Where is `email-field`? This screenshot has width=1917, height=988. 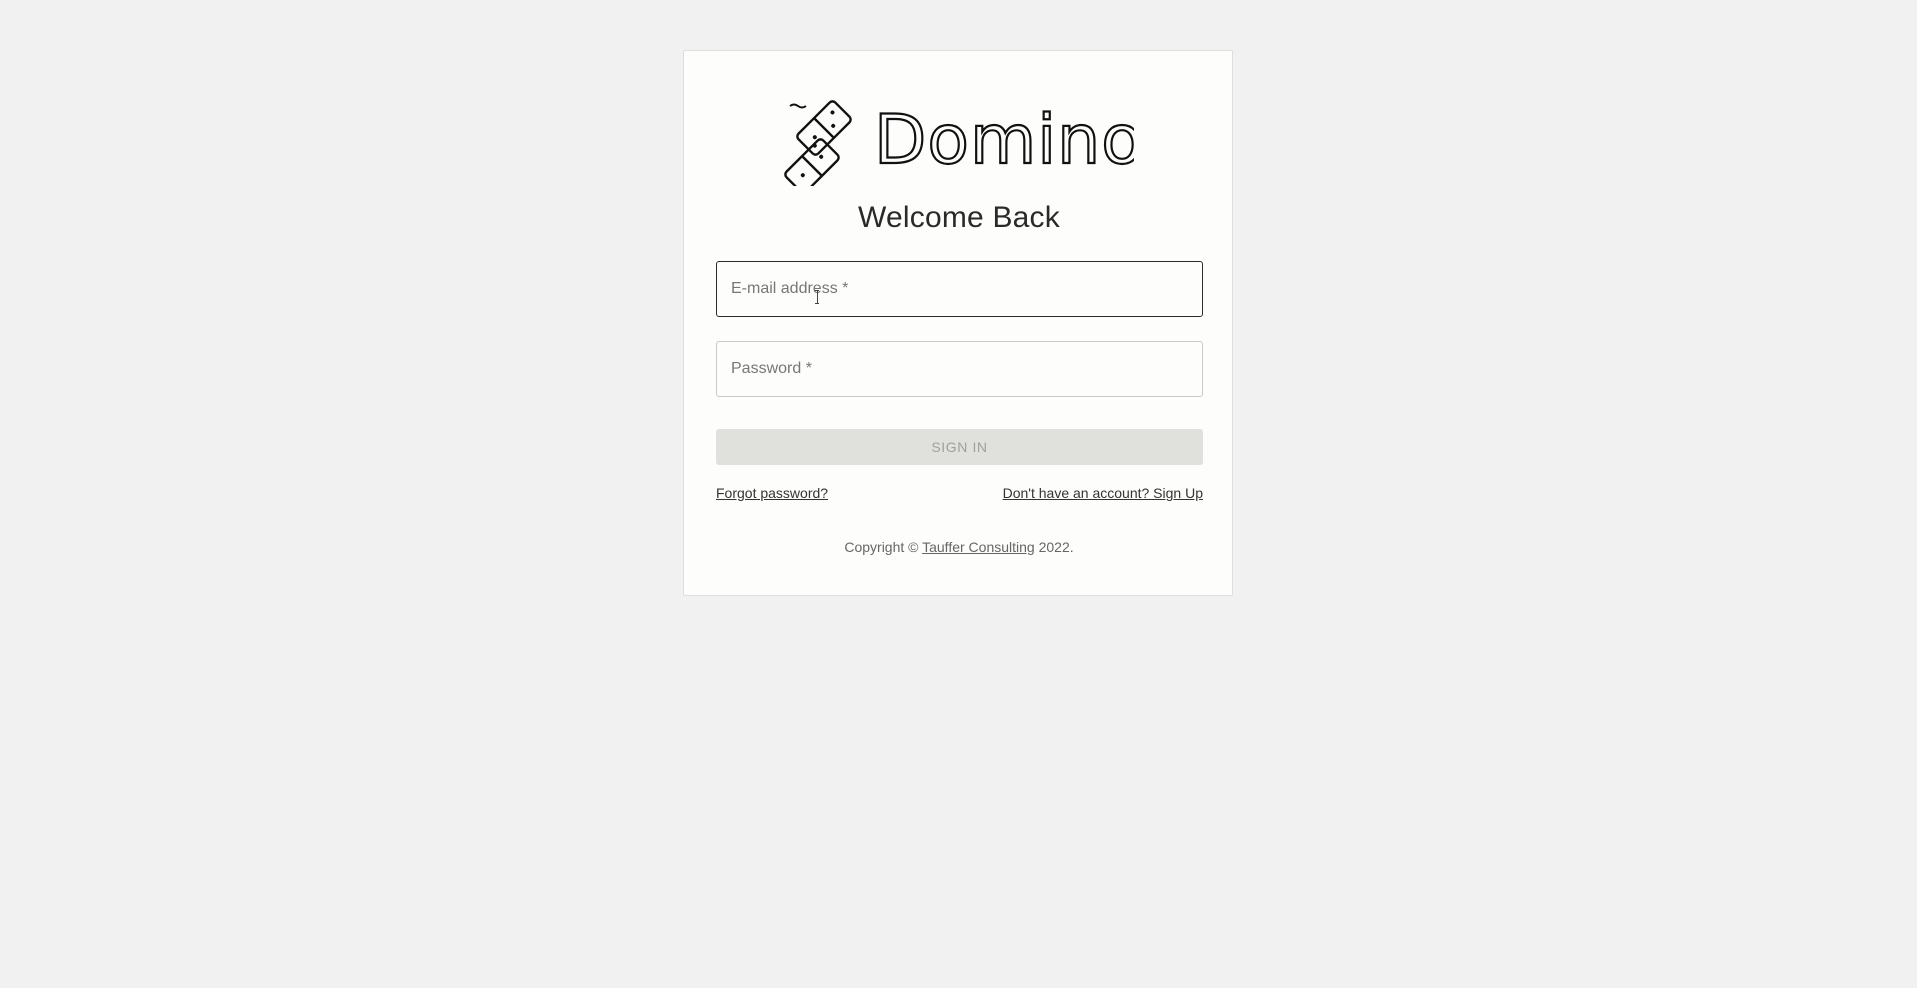 email-field is located at coordinates (959, 289).